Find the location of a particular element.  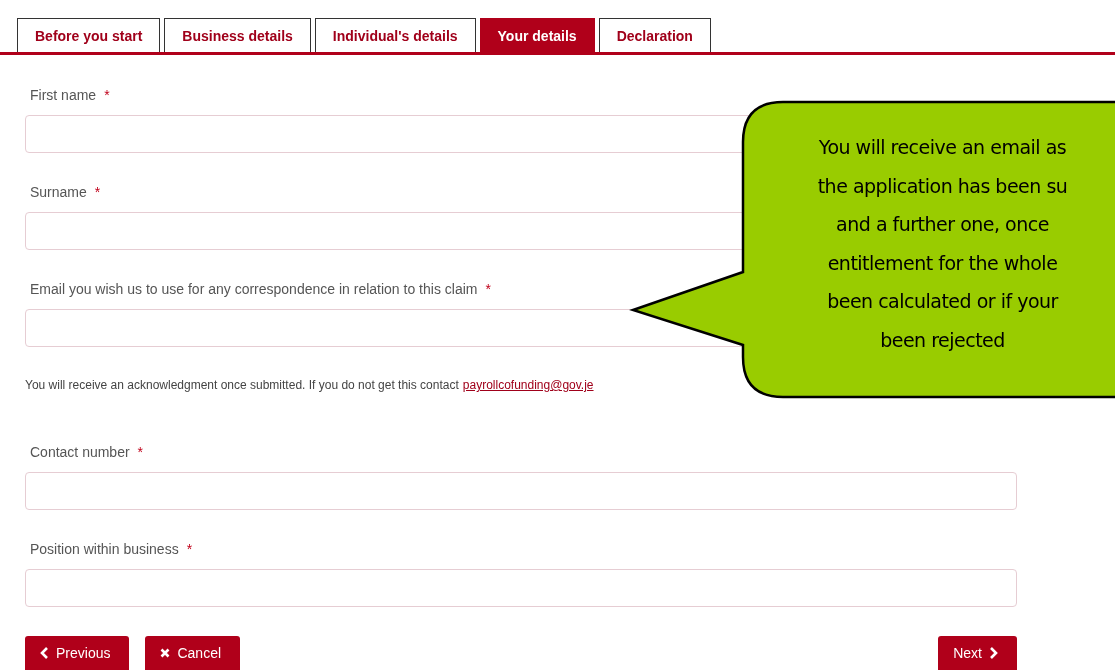

callout-text: and a further one, once is located at coordinates (942, 225).